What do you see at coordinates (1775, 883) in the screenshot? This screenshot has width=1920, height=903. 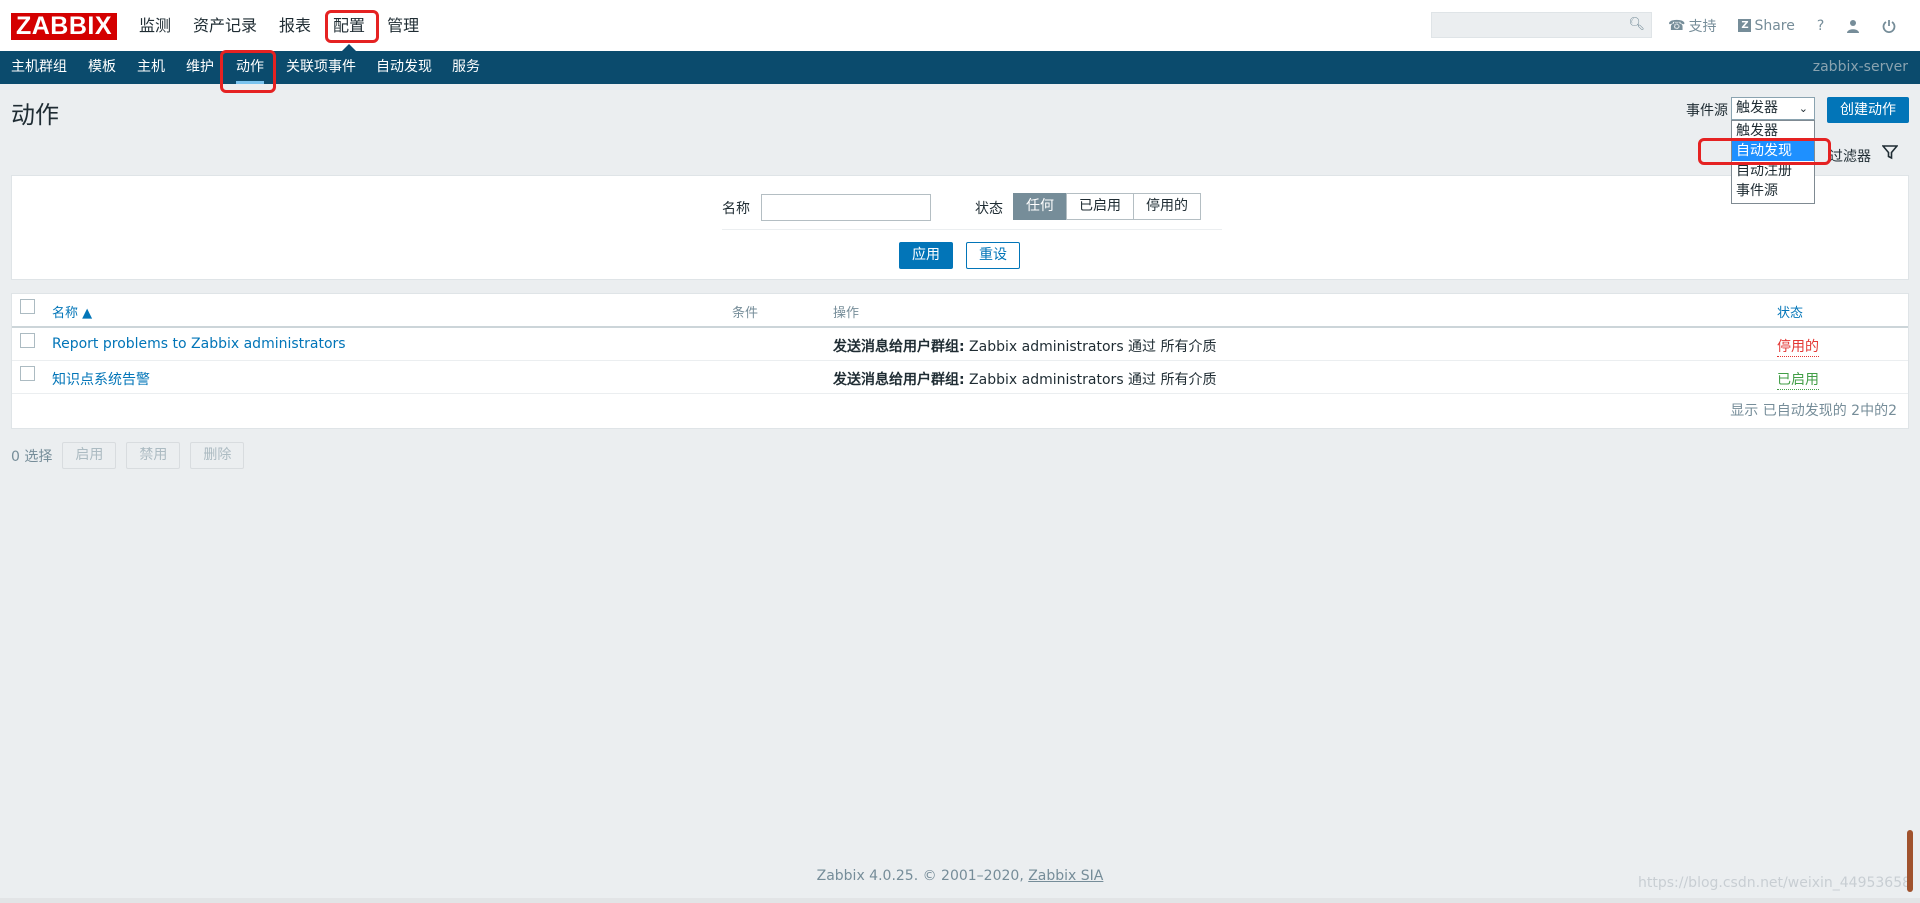 I see `watermark: https://blog.csdn.net/weixin_44953658` at bounding box center [1775, 883].